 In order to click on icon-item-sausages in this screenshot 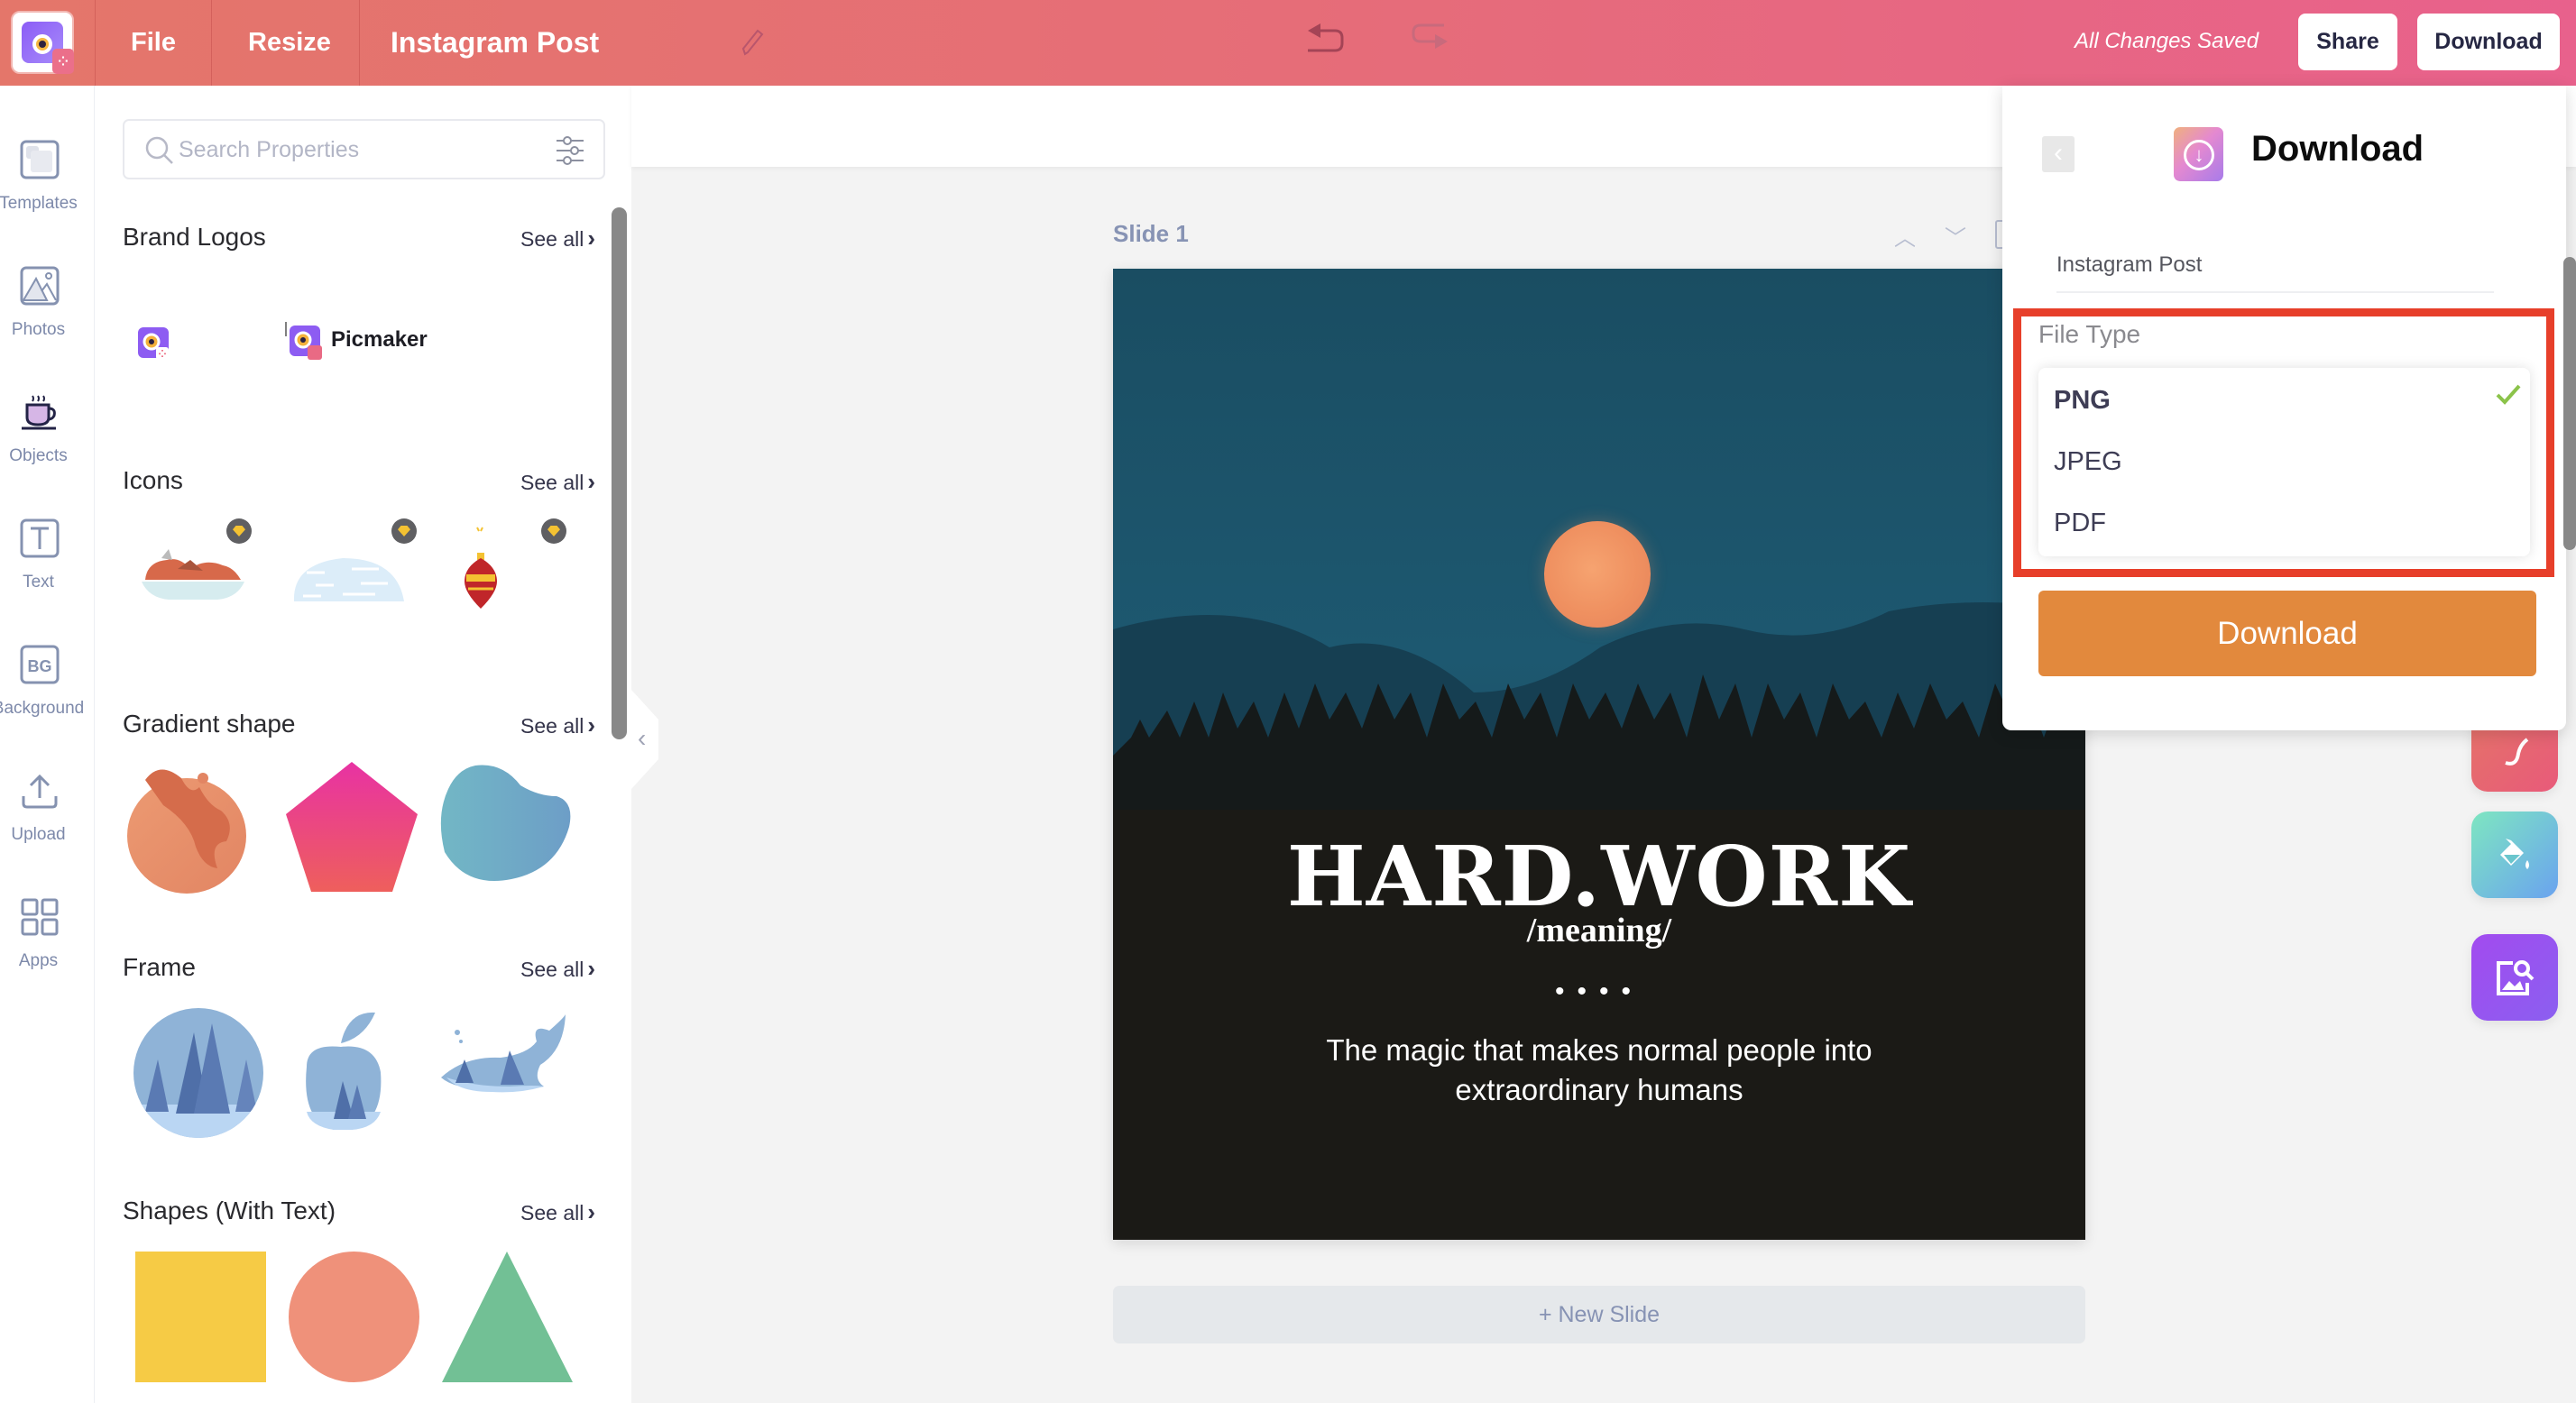, I will do `click(194, 568)`.